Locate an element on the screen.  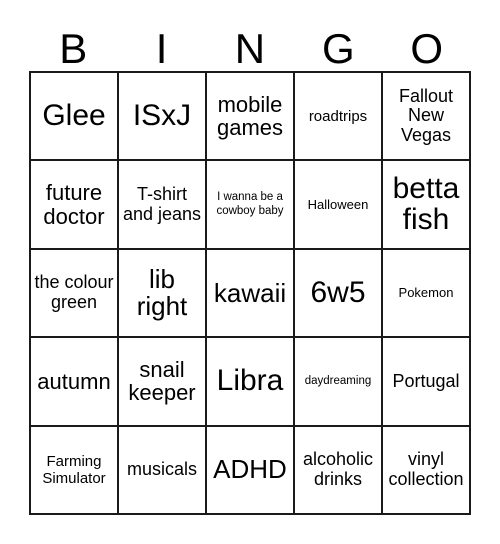
bingo-cell: Pokemon is located at coordinates (427, 294).